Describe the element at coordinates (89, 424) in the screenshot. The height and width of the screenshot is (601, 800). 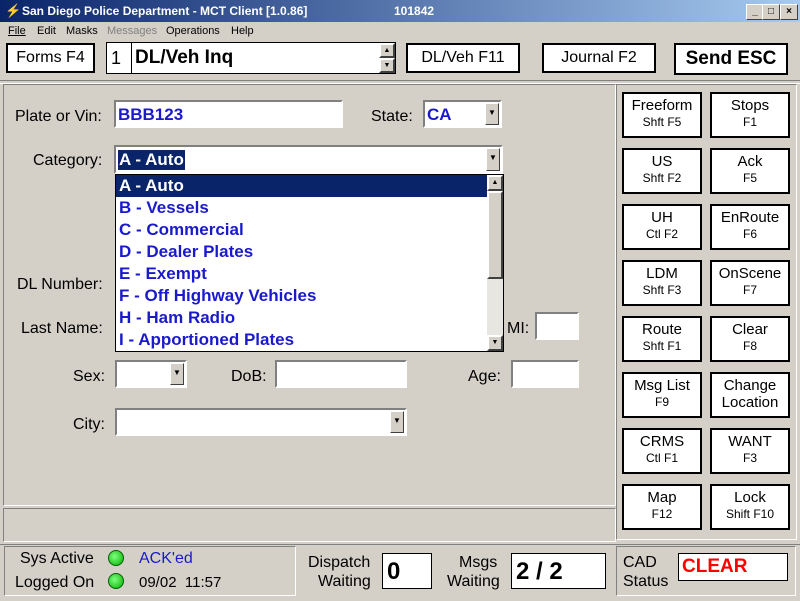
I see `city-label: City:` at that location.